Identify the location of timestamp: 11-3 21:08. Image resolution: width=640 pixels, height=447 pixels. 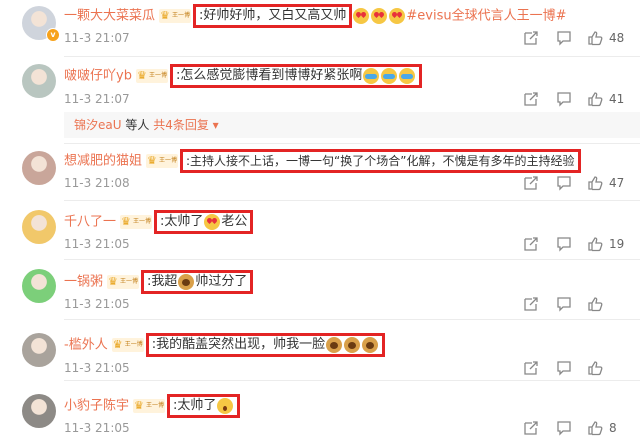
(97, 183).